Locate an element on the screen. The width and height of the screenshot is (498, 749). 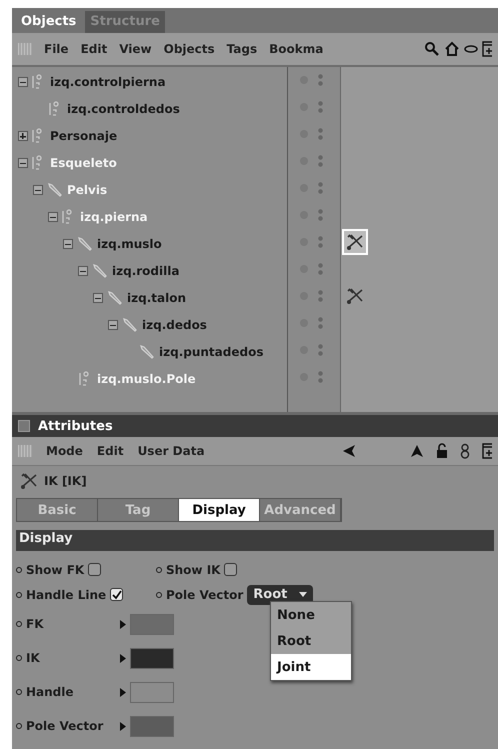
menu-item: View is located at coordinates (135, 49).